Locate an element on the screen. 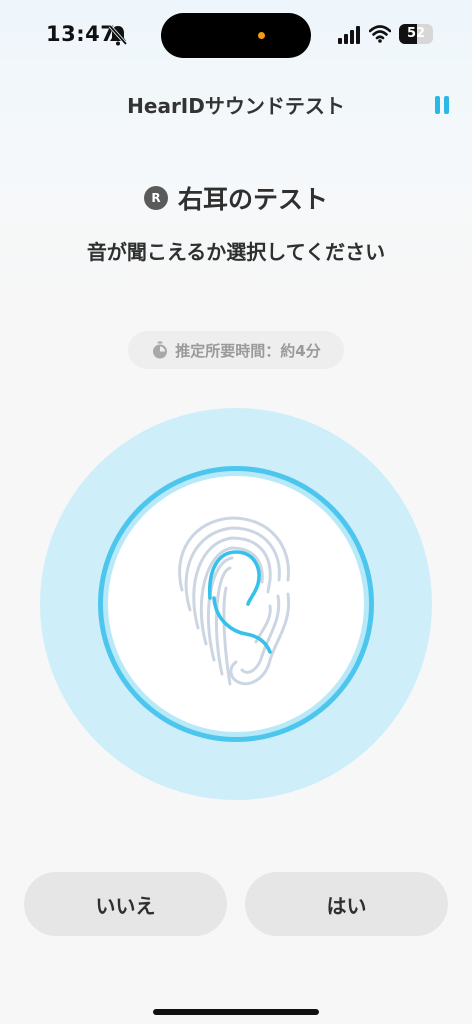 This screenshot has width=472, height=1024. ear-side-badge: R is located at coordinates (155, 198).